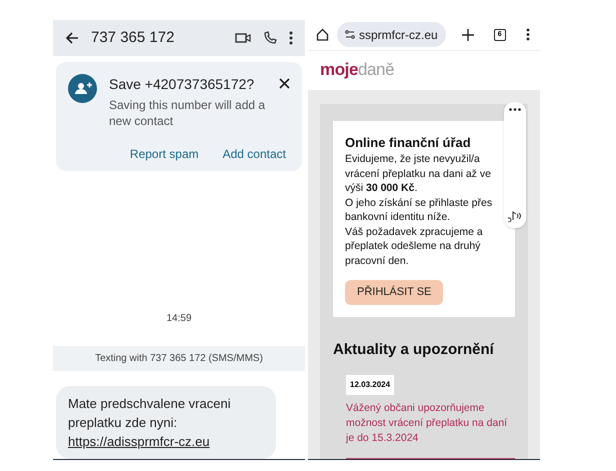 Image resolution: width=616 pixels, height=471 pixels. What do you see at coordinates (408, 143) in the screenshot?
I see `card-heading: Online finanční úřad` at bounding box center [408, 143].